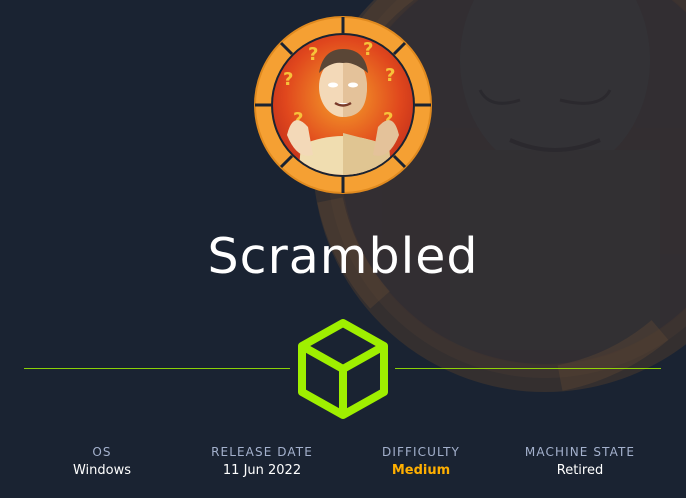 This screenshot has width=686, height=498. I want to click on stat-label: RELEASE DATE, so click(262, 452).